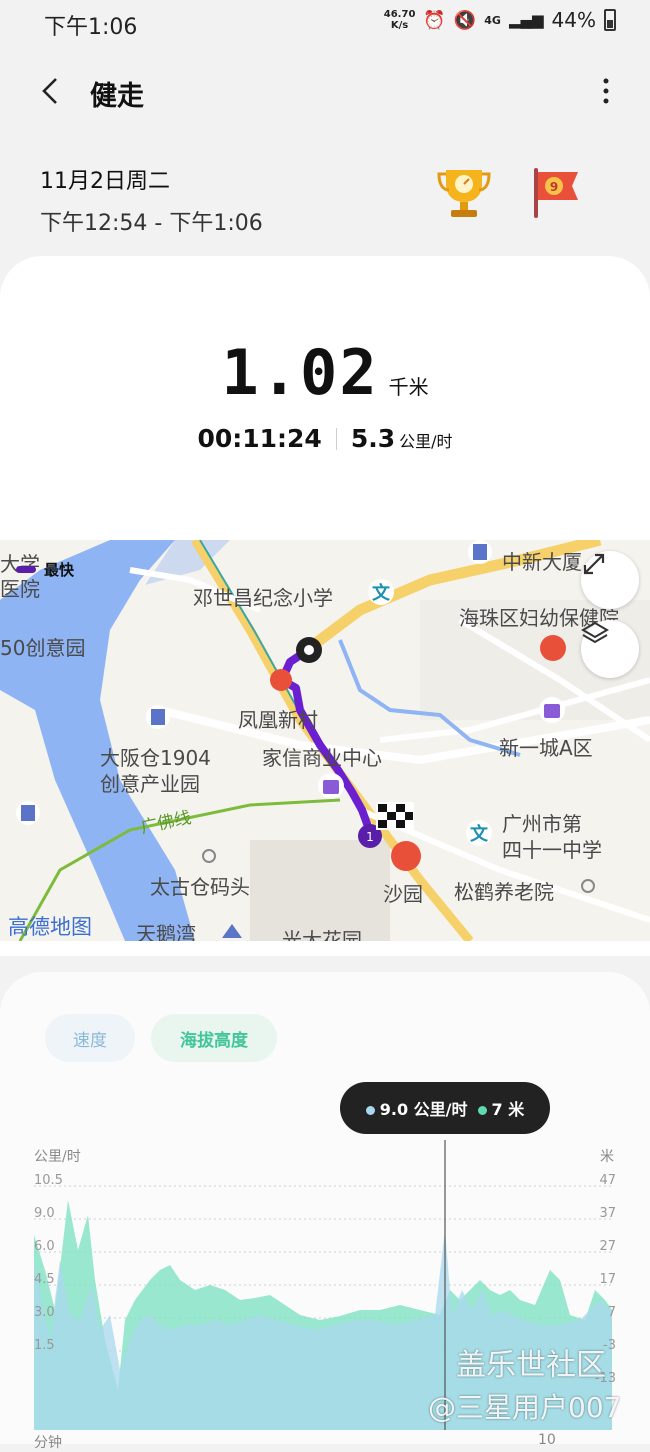  I want to click on avg-speed-value: 5.3, so click(373, 438).